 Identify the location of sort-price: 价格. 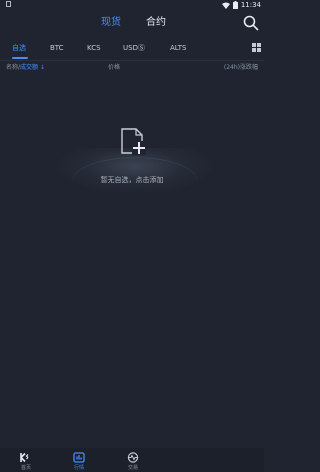
(114, 68).